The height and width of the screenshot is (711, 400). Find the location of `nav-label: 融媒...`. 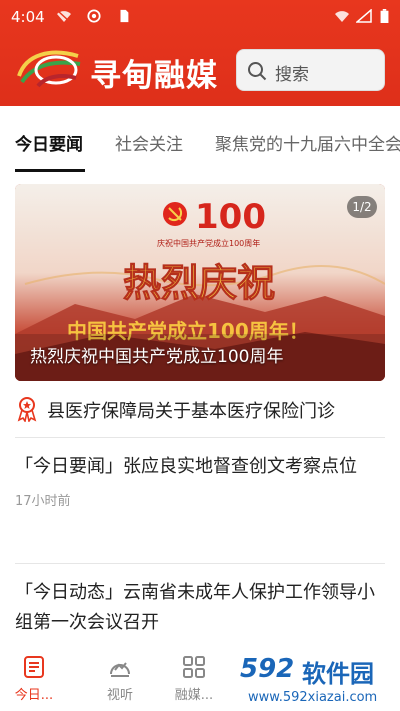

nav-label: 融媒... is located at coordinates (194, 695).